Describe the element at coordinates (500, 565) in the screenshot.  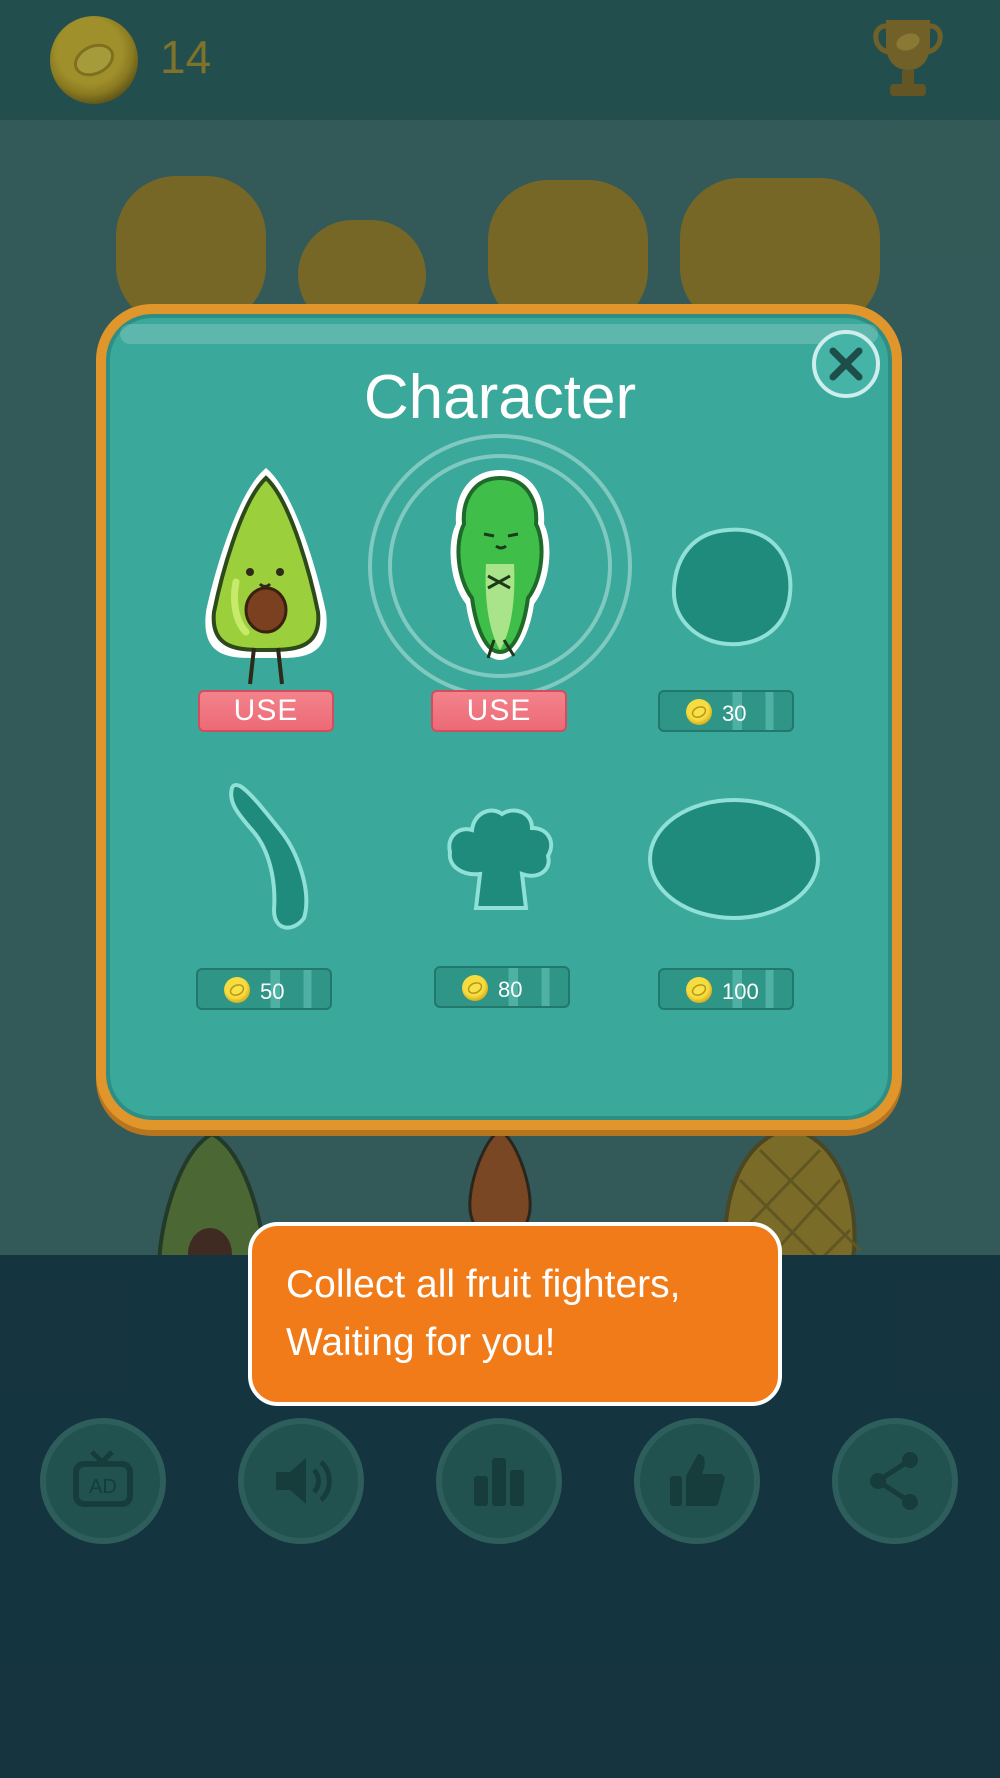
I see `character-lettuce` at that location.